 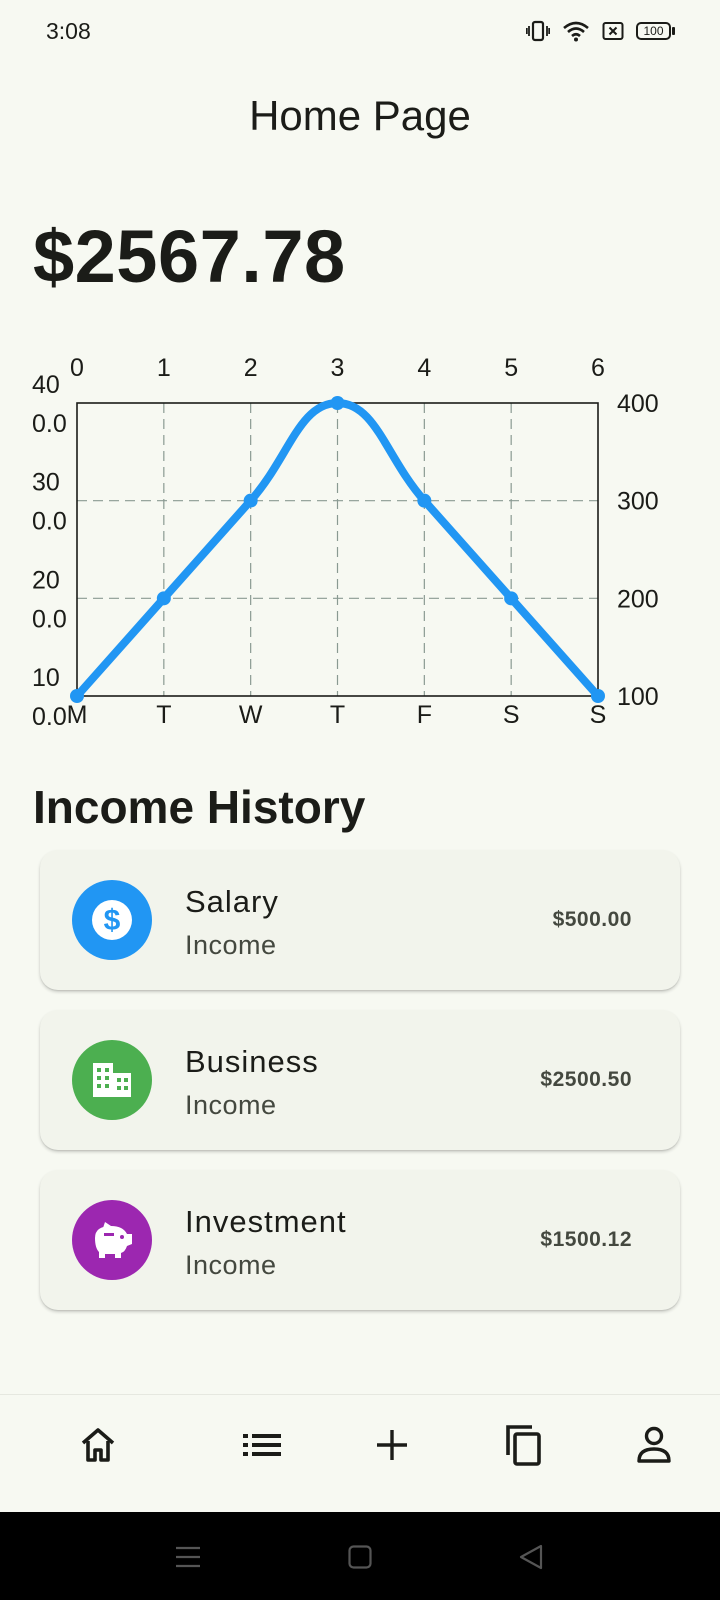 I want to click on y-tick-label-right: 100, so click(x=638, y=697).